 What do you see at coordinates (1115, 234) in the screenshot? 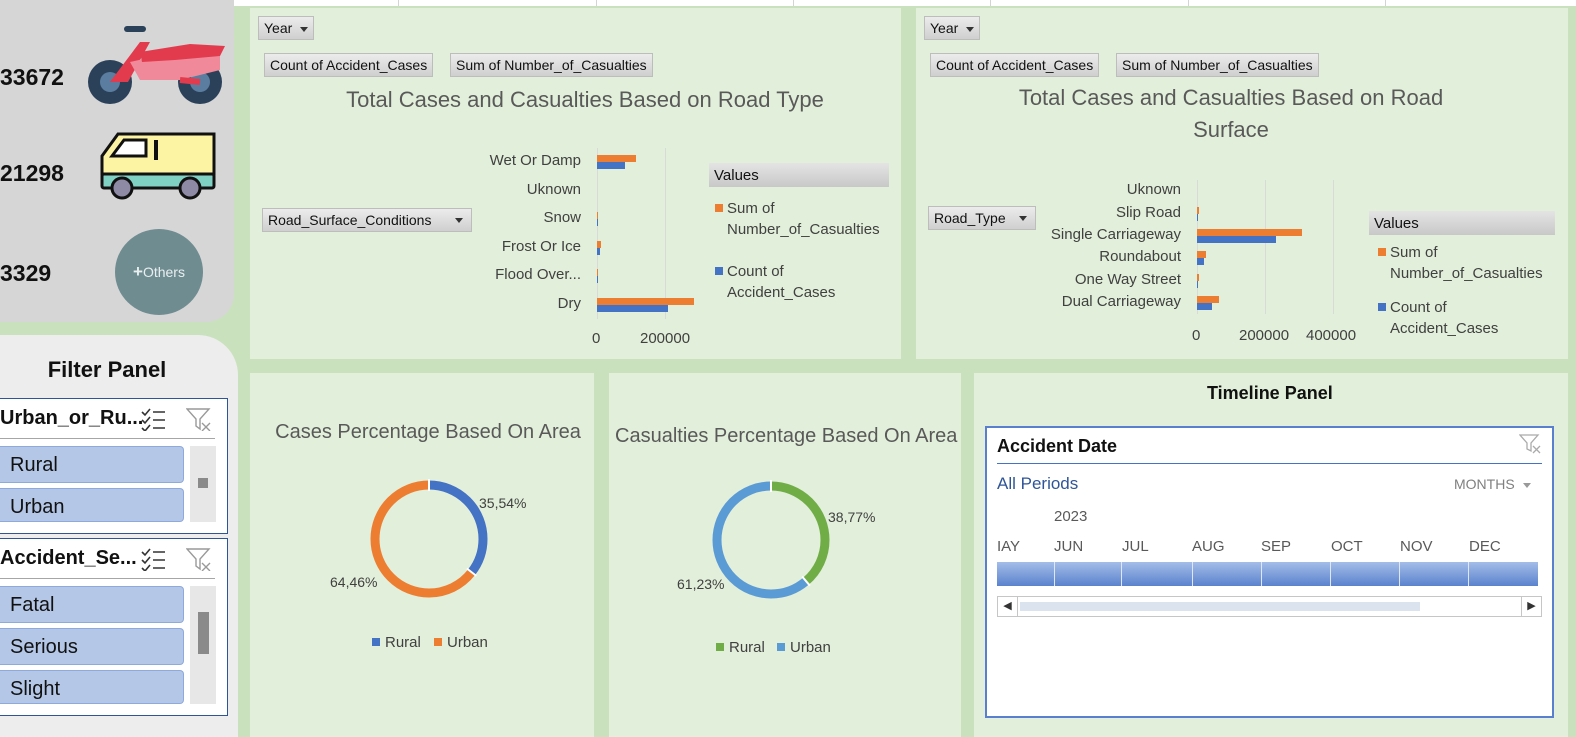
I see `category-label: Single Carriageway` at bounding box center [1115, 234].